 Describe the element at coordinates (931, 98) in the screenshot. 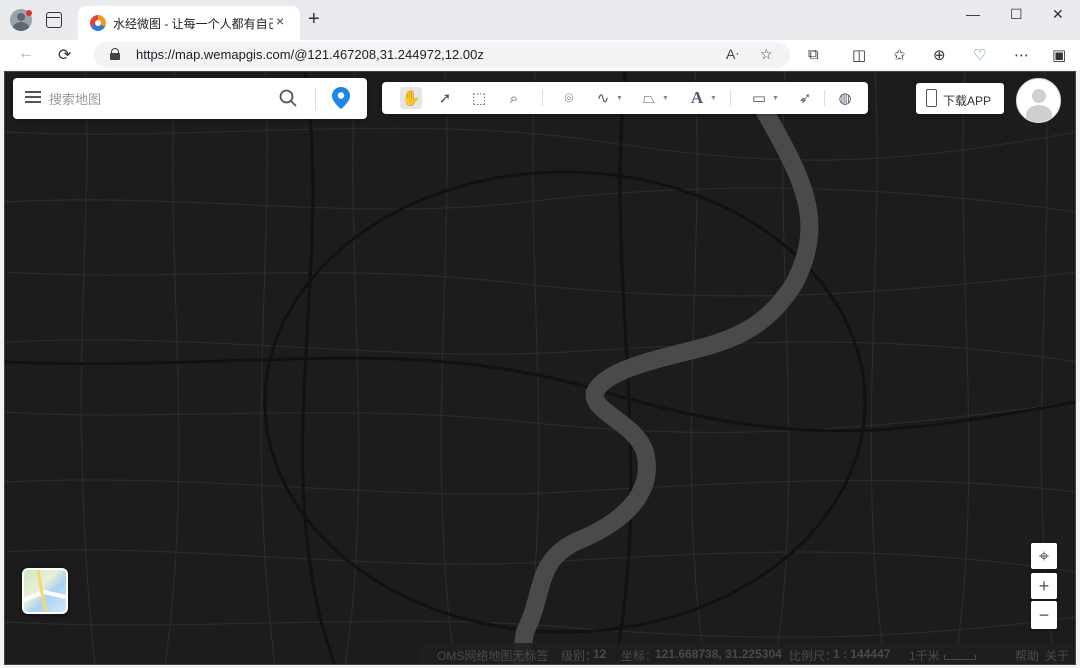

I see `phone-icon` at that location.